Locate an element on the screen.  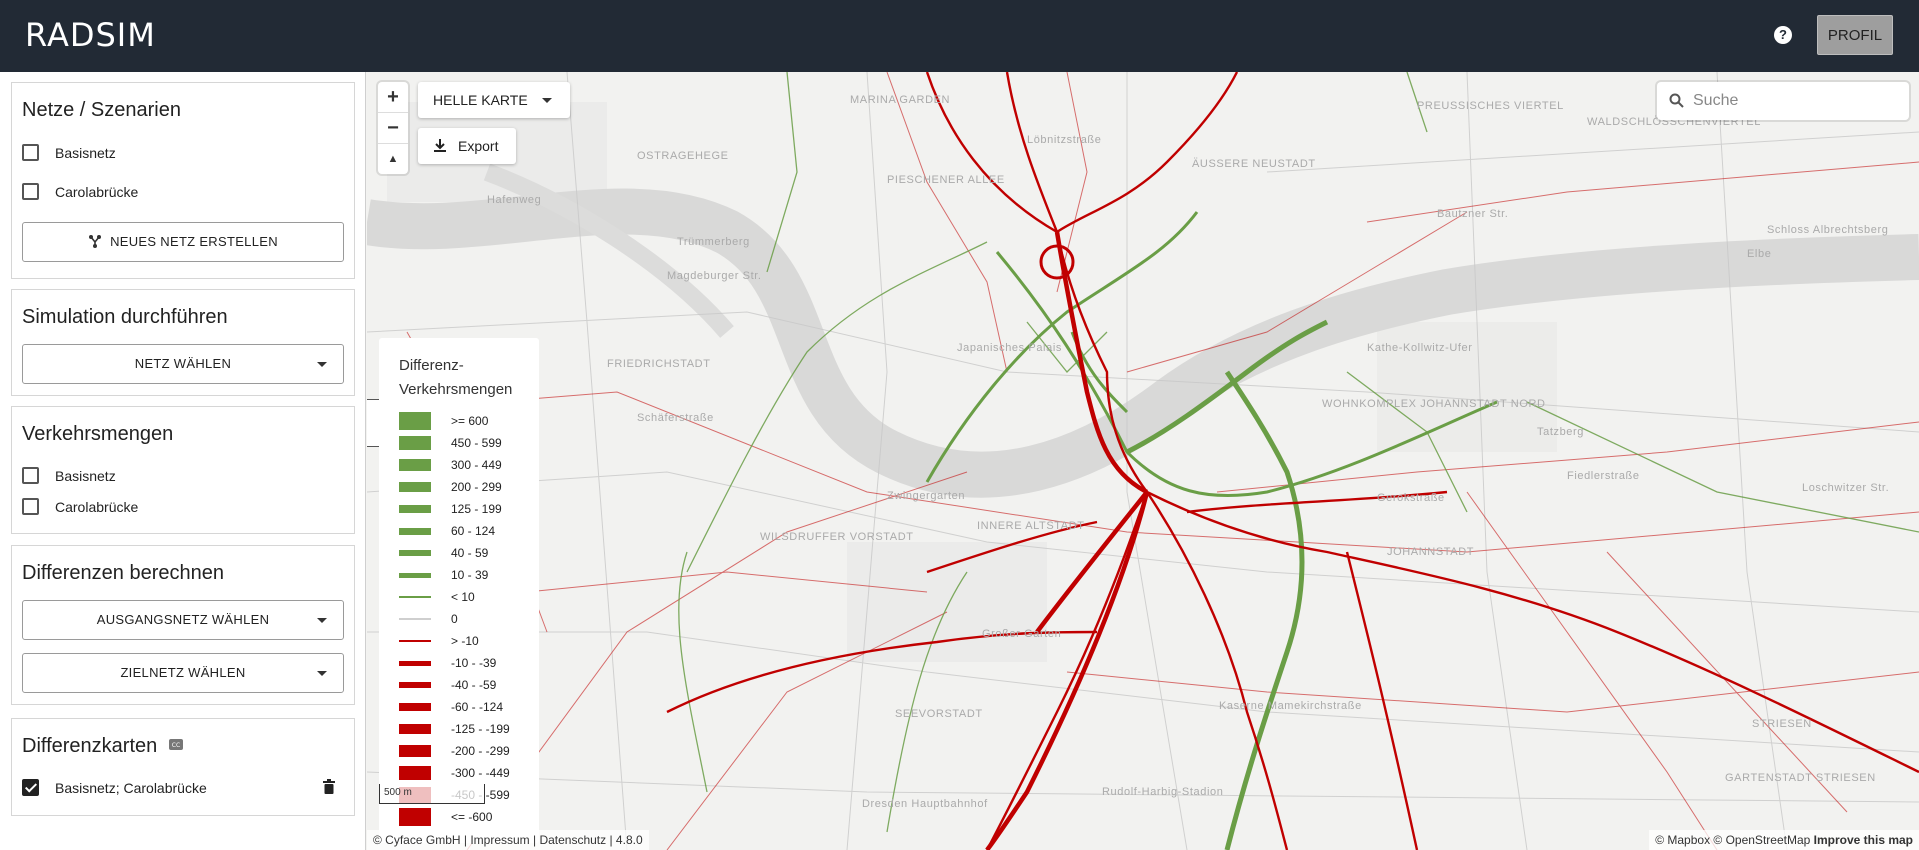
map-label-magdeburger-str: Magdeburger Str. is located at coordinates (714, 276).